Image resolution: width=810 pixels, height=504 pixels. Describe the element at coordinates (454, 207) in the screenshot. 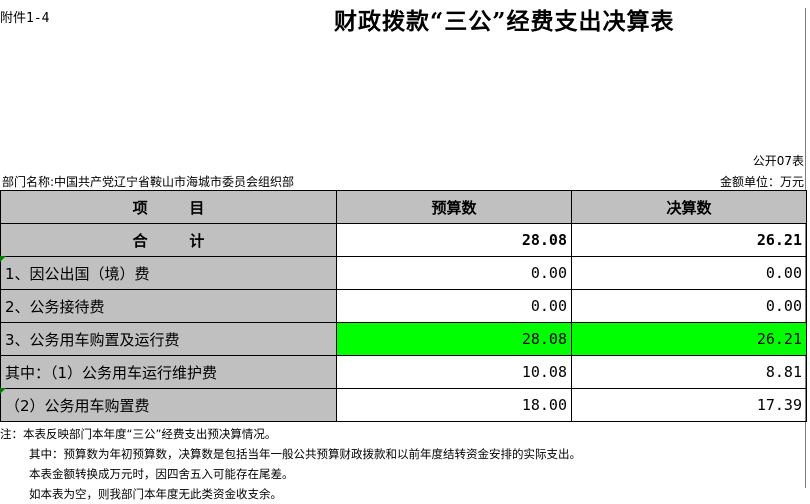

I see `header-budget: 预算数` at that location.